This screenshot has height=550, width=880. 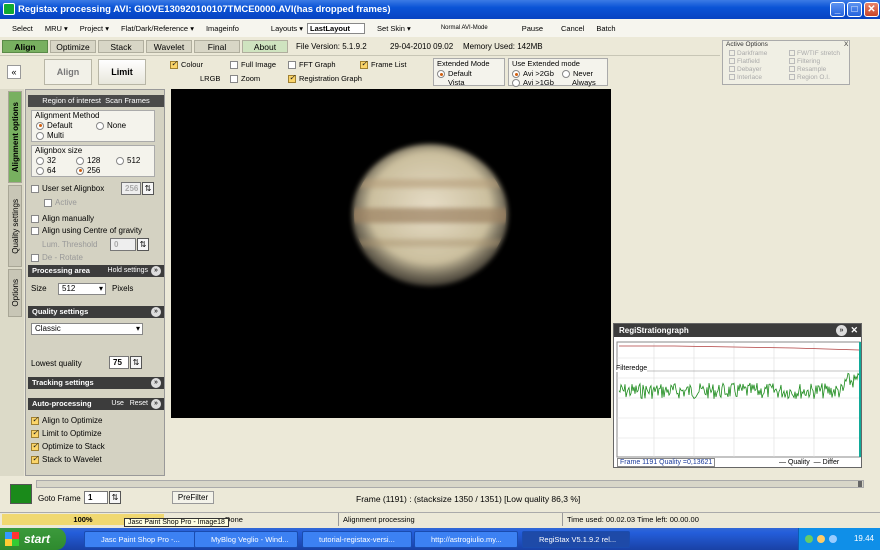 What do you see at coordinates (394, 28) in the screenshot?
I see `menu-set-skin: Set Skin ▾` at bounding box center [394, 28].